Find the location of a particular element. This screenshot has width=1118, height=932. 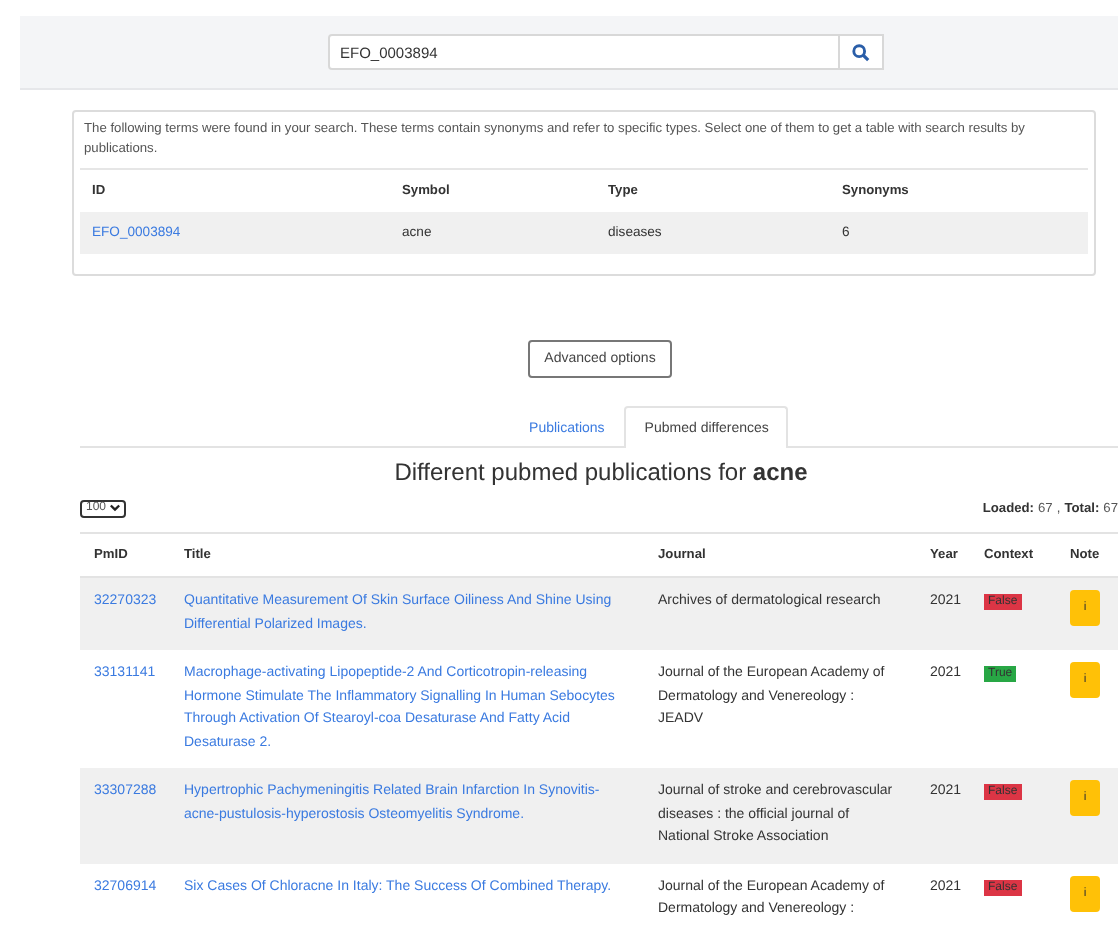

caret-icon is located at coordinates (115, 508).